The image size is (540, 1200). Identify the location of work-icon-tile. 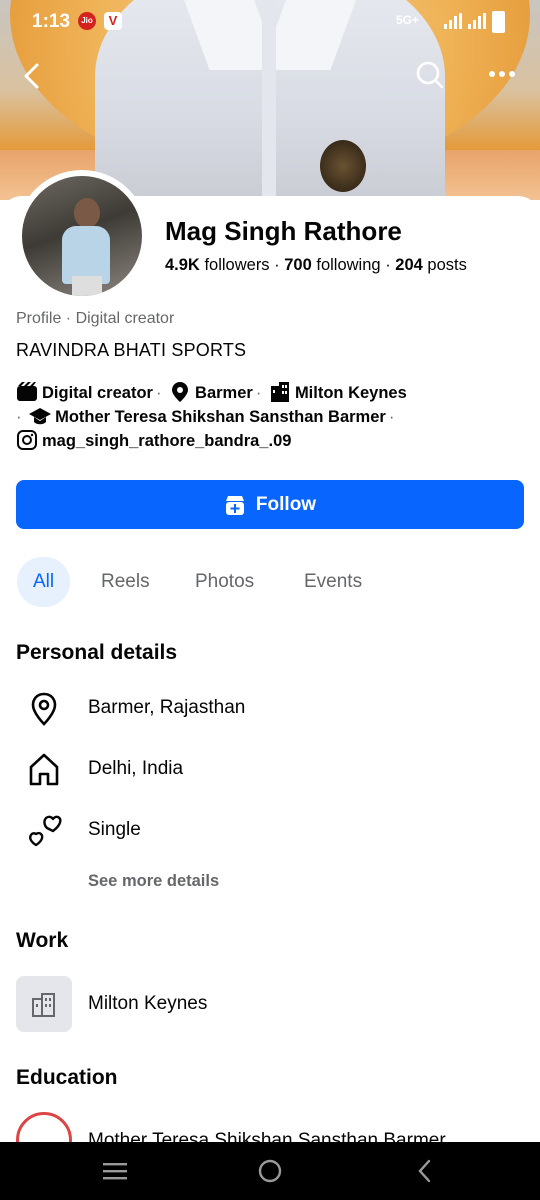
(44, 1004).